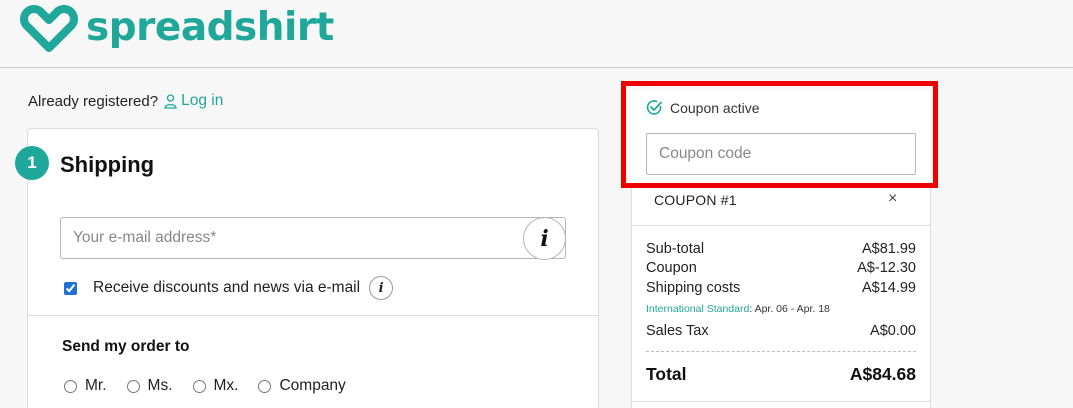  I want to click on salutation-mr: Mr., so click(85, 386).